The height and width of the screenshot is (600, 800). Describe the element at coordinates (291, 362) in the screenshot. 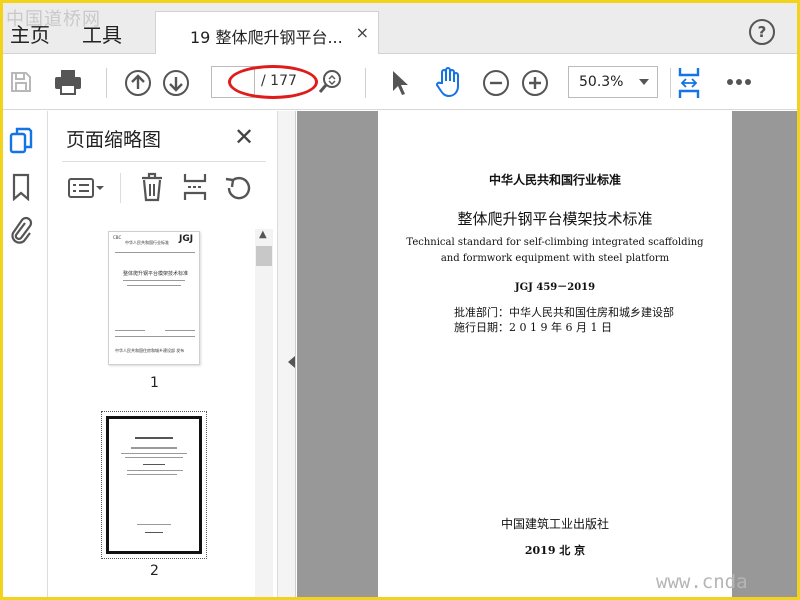

I see `collapse-panel-icon` at that location.